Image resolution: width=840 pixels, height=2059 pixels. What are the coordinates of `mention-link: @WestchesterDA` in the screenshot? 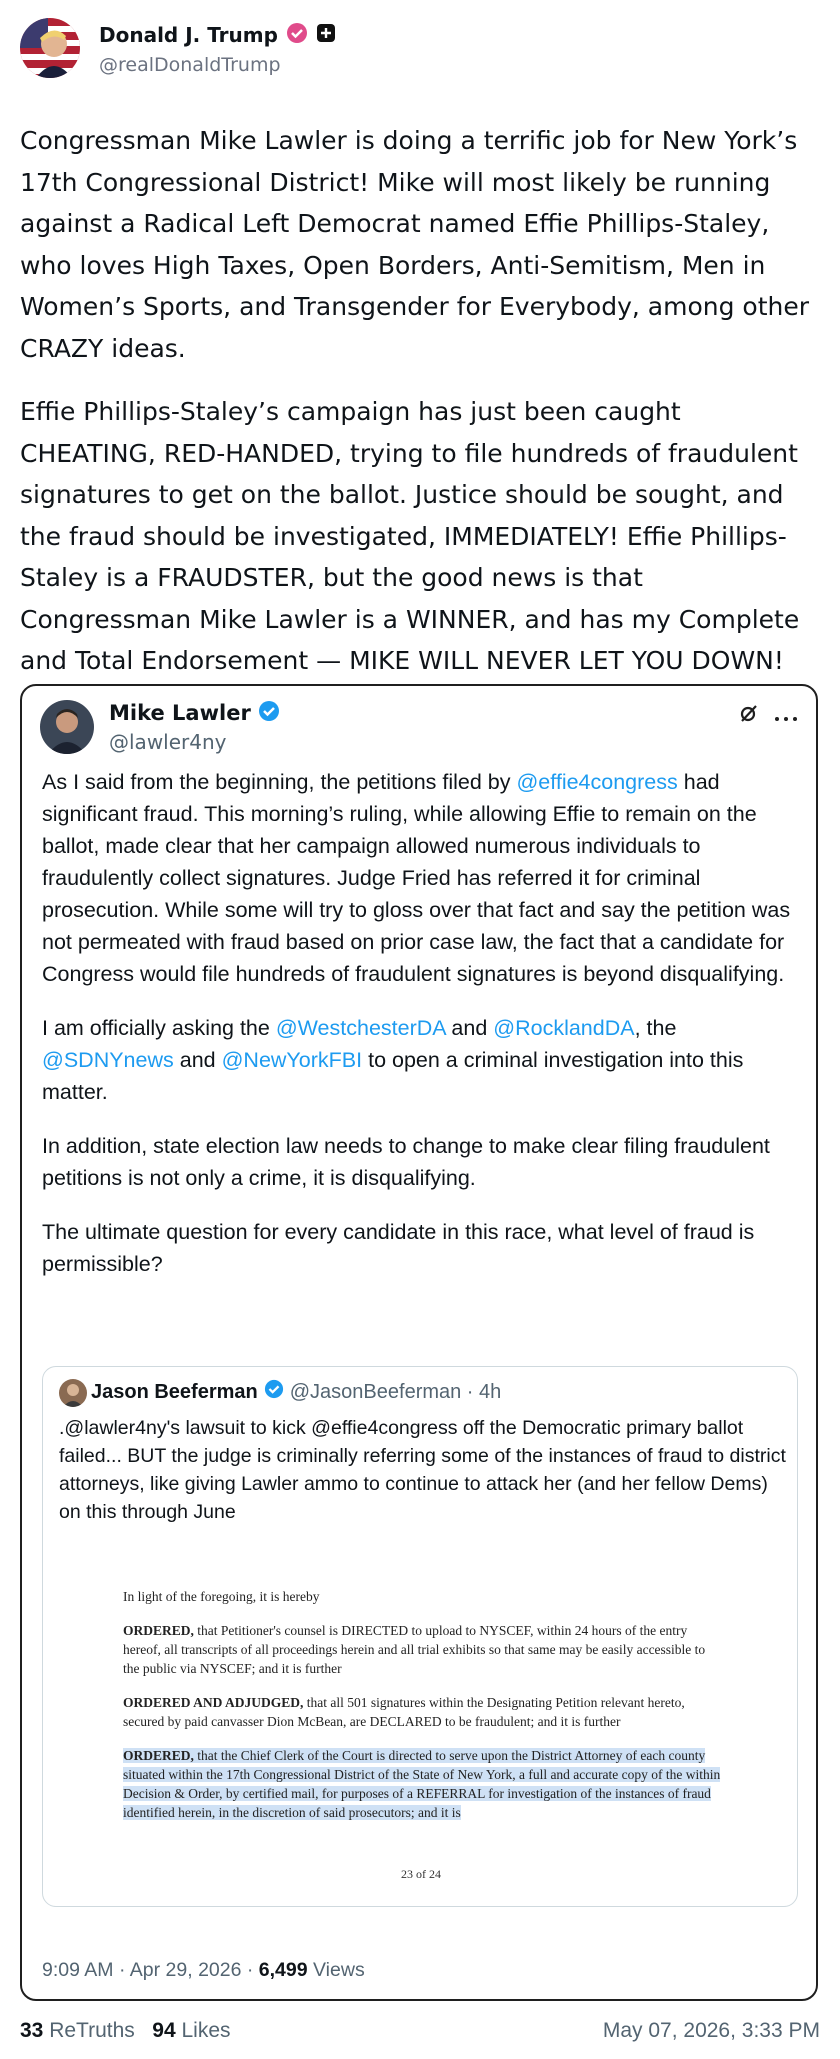 It's located at (361, 1028).